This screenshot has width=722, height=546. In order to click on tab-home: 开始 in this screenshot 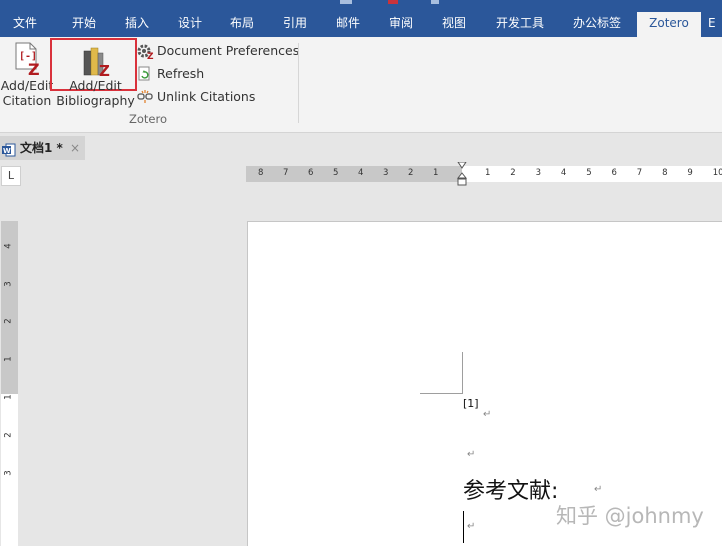, I will do `click(84, 24)`.